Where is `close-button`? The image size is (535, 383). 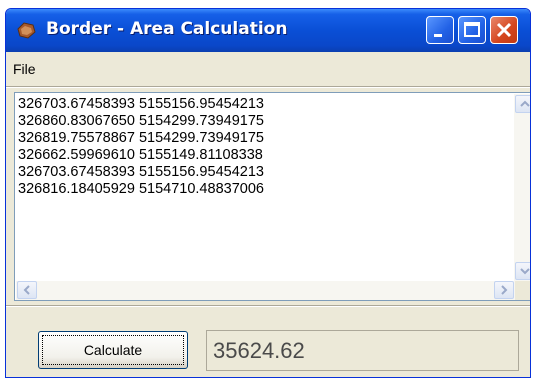
close-button is located at coordinates (504, 30).